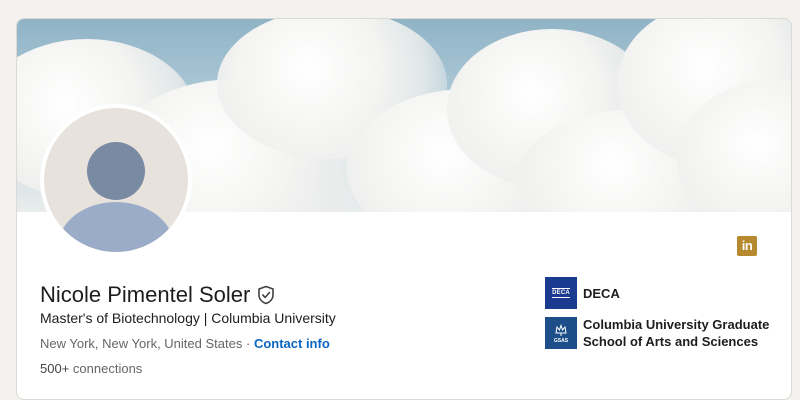 This screenshot has height=400, width=800. Describe the element at coordinates (292, 343) in the screenshot. I see `contact-info-link: Contact info` at that location.